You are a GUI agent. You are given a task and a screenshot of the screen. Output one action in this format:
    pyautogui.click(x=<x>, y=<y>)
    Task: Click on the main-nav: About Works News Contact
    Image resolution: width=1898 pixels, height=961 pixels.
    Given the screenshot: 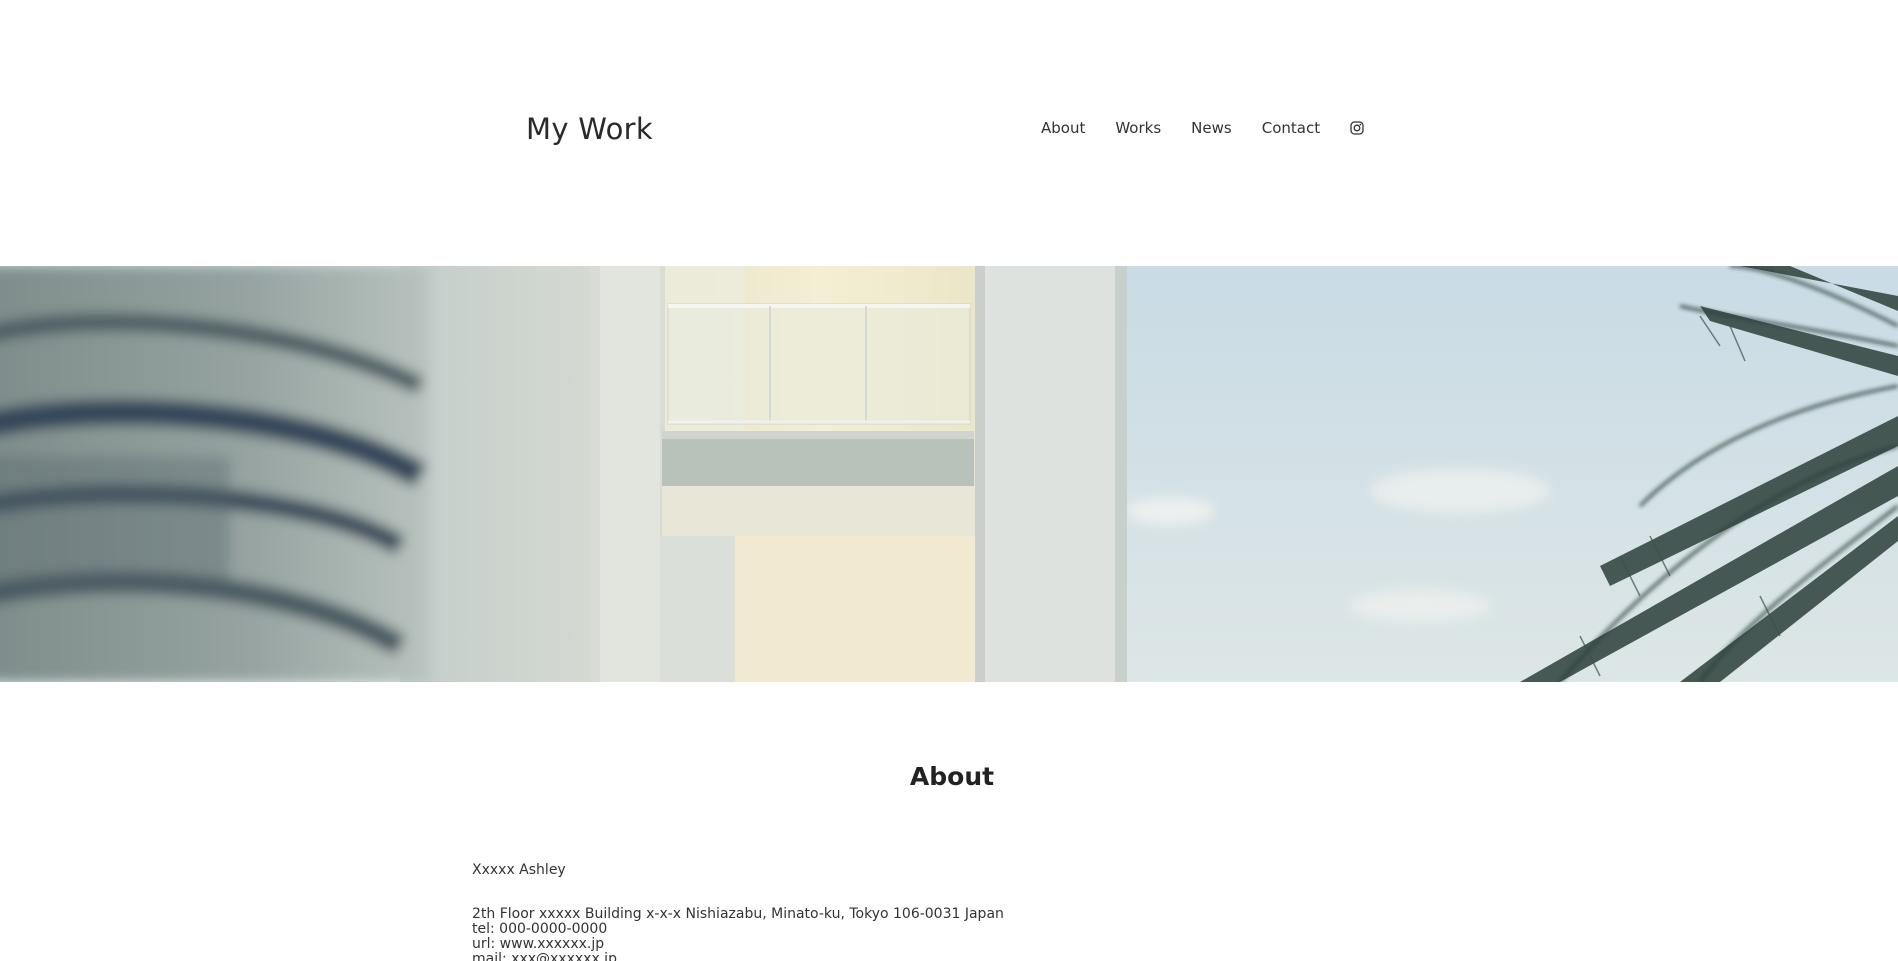 What is the action you would take?
    pyautogui.click(x=1202, y=128)
    